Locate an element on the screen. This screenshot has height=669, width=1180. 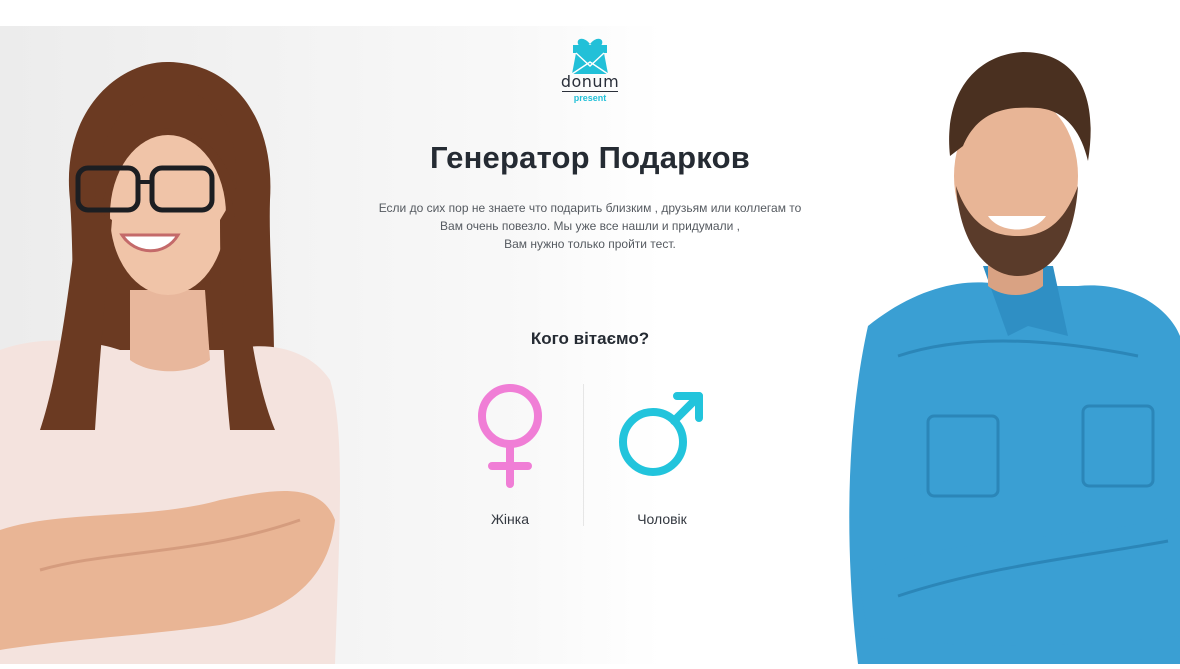
gender-question: Кого вітаємо? is located at coordinates (590, 338).